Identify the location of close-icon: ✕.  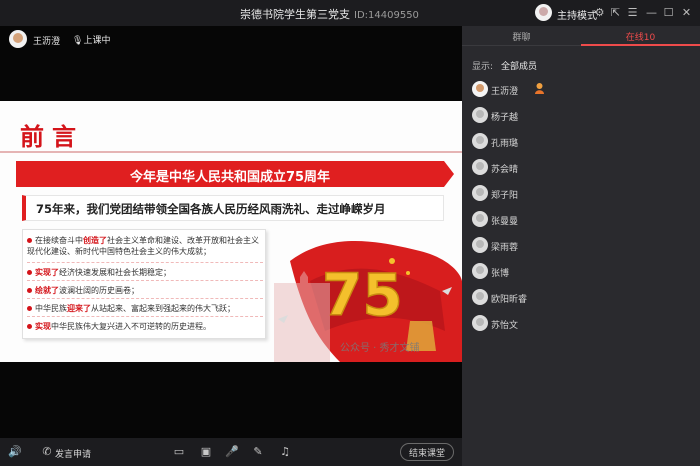
(686, 12).